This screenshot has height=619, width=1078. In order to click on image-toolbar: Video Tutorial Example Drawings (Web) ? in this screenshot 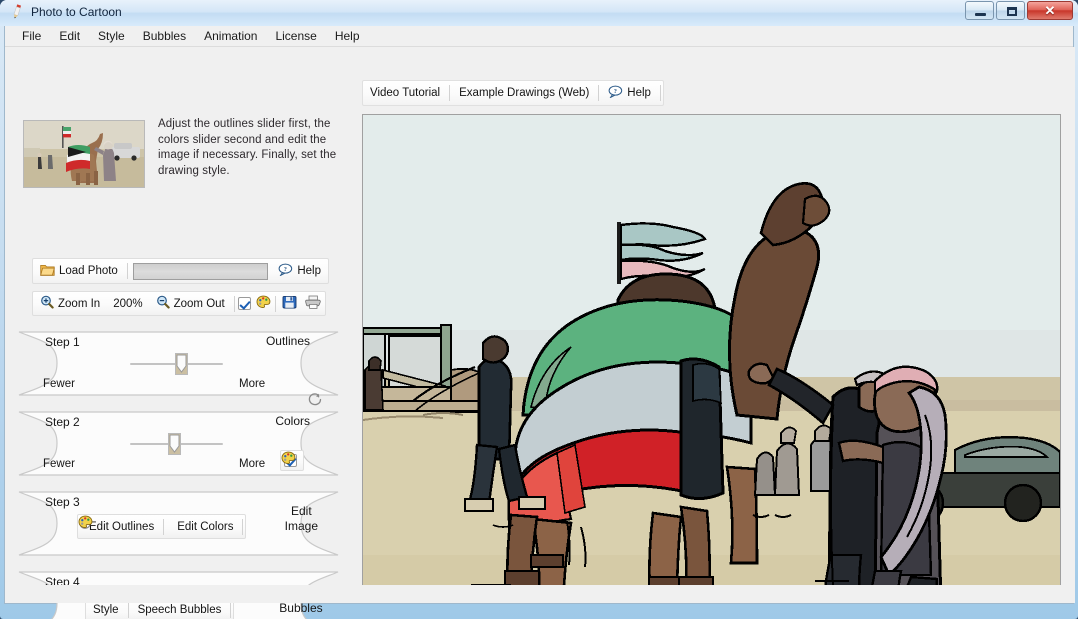, I will do `click(513, 93)`.